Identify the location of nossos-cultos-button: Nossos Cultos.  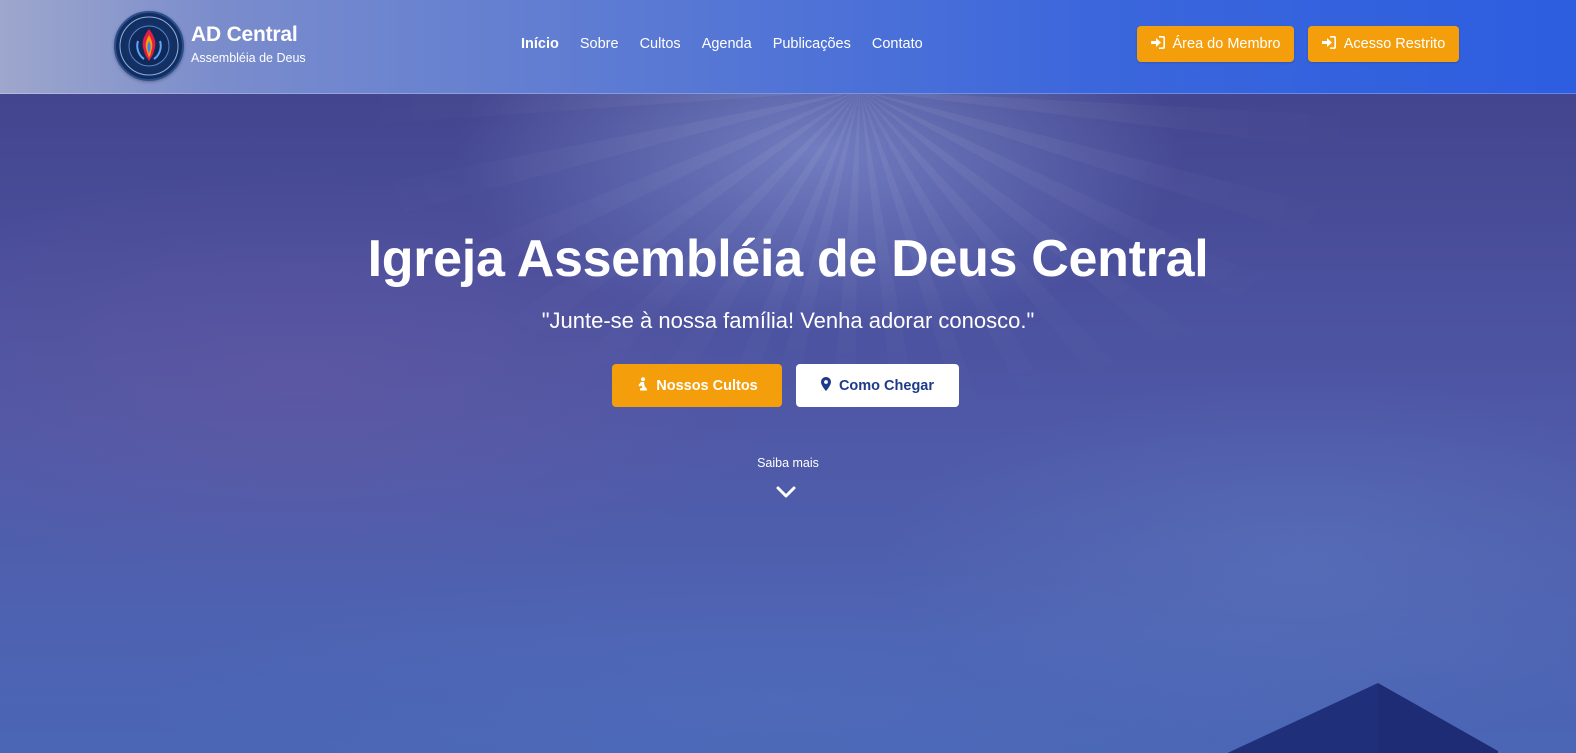
(697, 385).